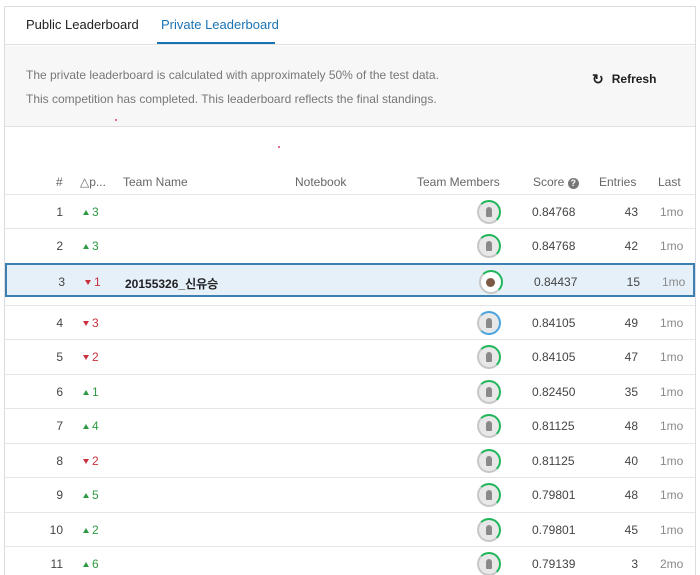 This screenshot has height=575, width=700. Describe the element at coordinates (59, 392) in the screenshot. I see `rank-cell: 6` at that location.